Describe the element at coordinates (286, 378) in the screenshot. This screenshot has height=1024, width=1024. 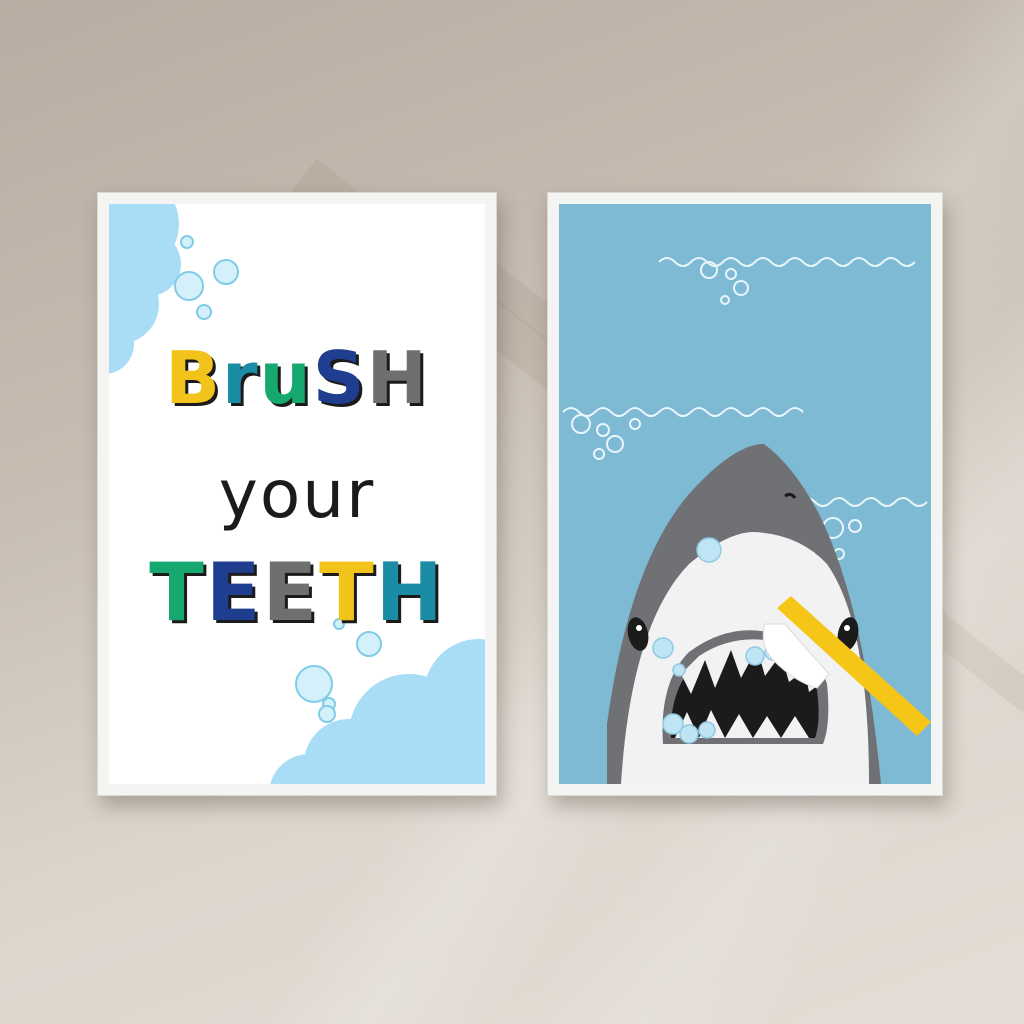
I see `letter: u` at that location.